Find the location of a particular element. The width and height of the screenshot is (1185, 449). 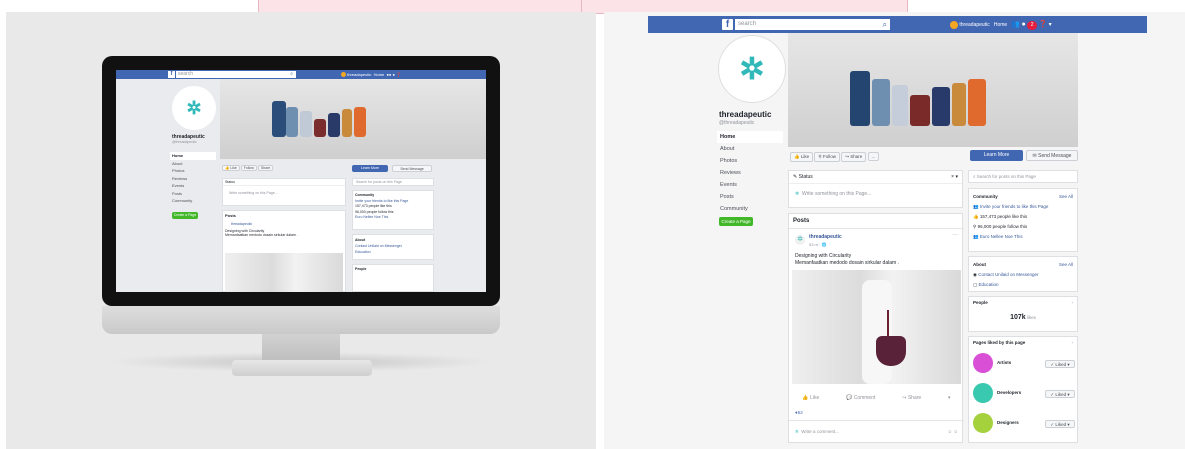

create-page-button-mini: Create a Page is located at coordinates (185, 215).